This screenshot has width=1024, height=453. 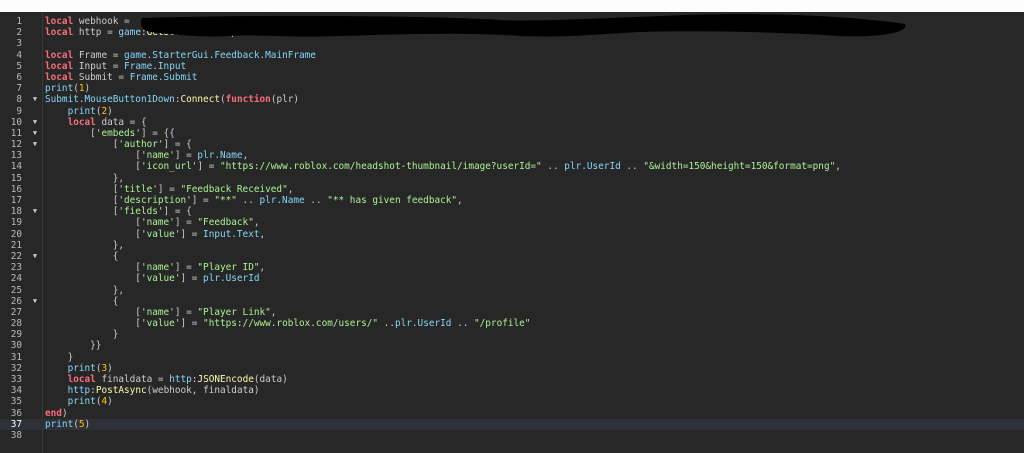 I want to click on line-number: 32, so click(x=16, y=368).